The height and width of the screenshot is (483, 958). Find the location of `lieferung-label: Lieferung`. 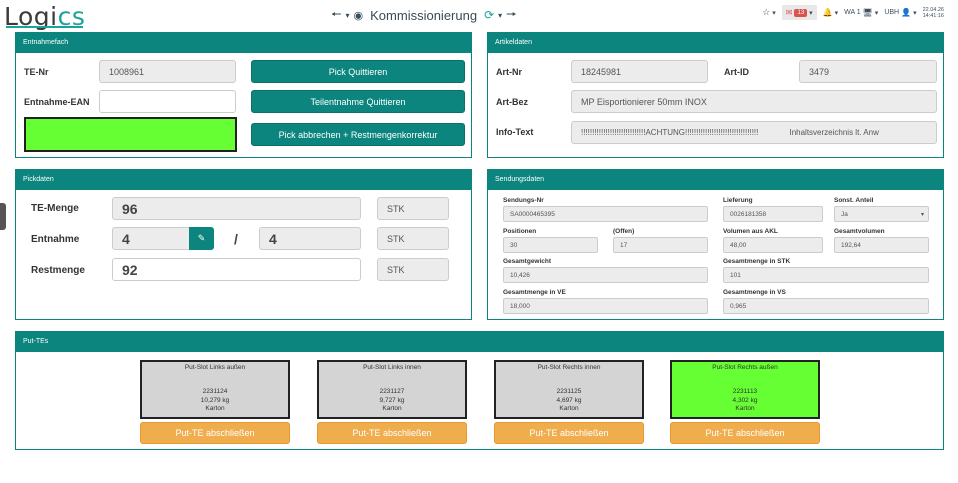

lieferung-label: Lieferung is located at coordinates (738, 200).